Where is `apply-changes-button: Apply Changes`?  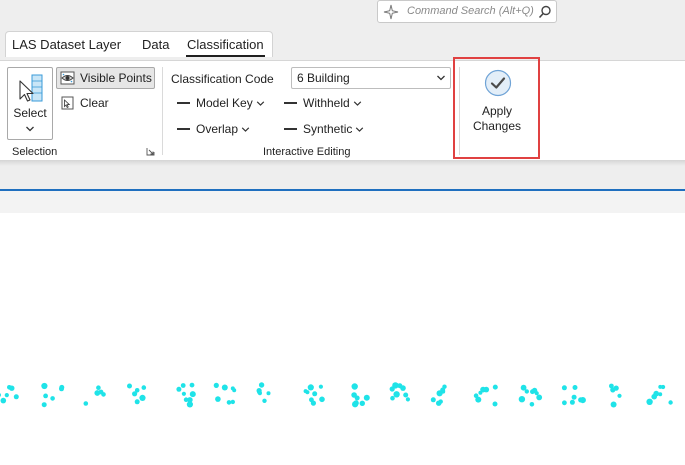
apply-changes-button: Apply Changes is located at coordinates (497, 109).